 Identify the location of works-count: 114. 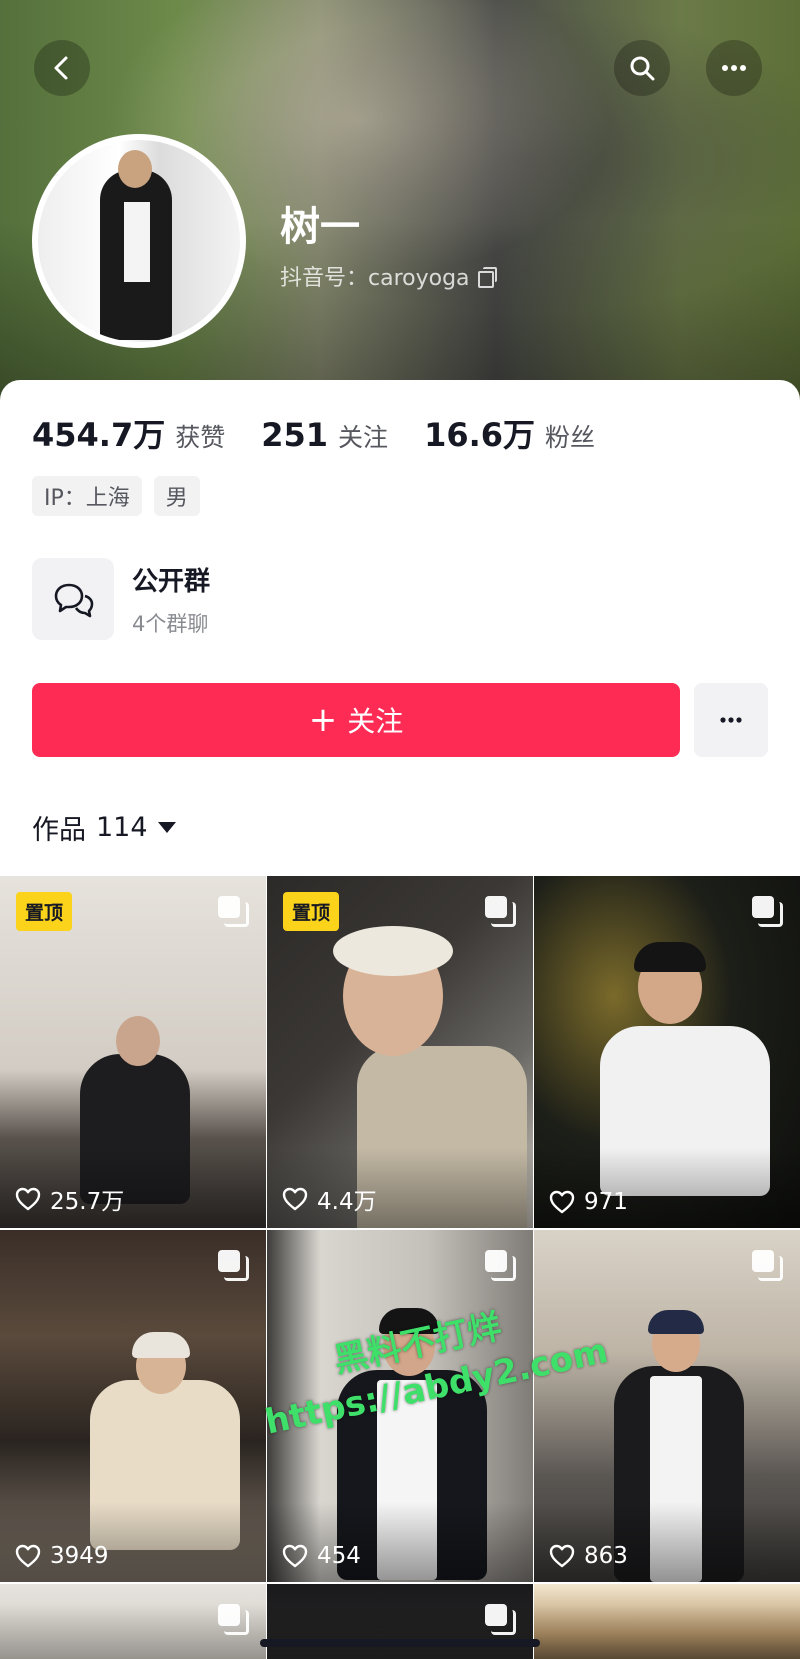
(122, 827).